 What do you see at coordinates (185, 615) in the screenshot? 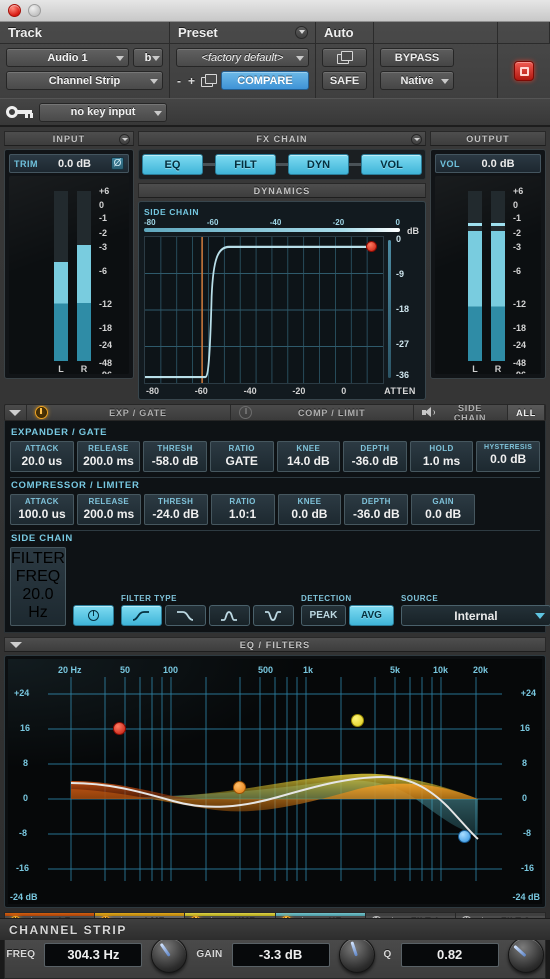
I see `filter-type-lowpass-button` at bounding box center [185, 615].